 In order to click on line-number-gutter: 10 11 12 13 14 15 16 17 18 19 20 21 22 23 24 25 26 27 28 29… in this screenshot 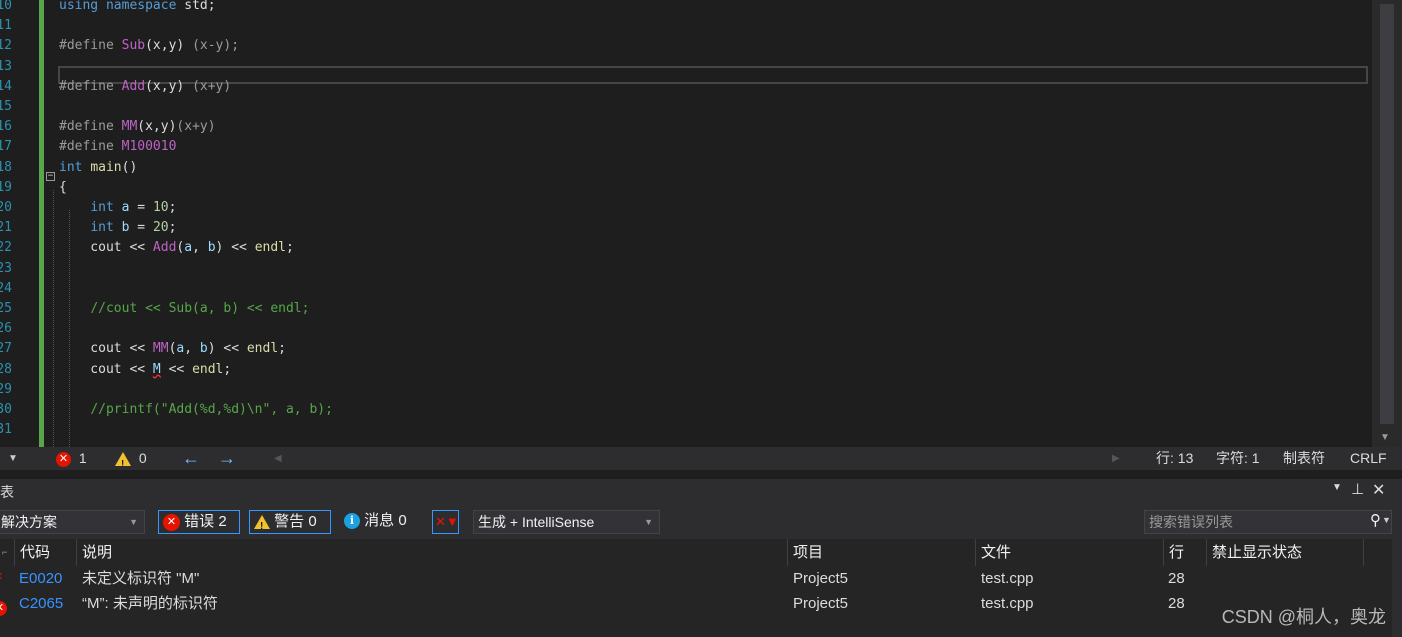, I will do `click(7, 223)`.